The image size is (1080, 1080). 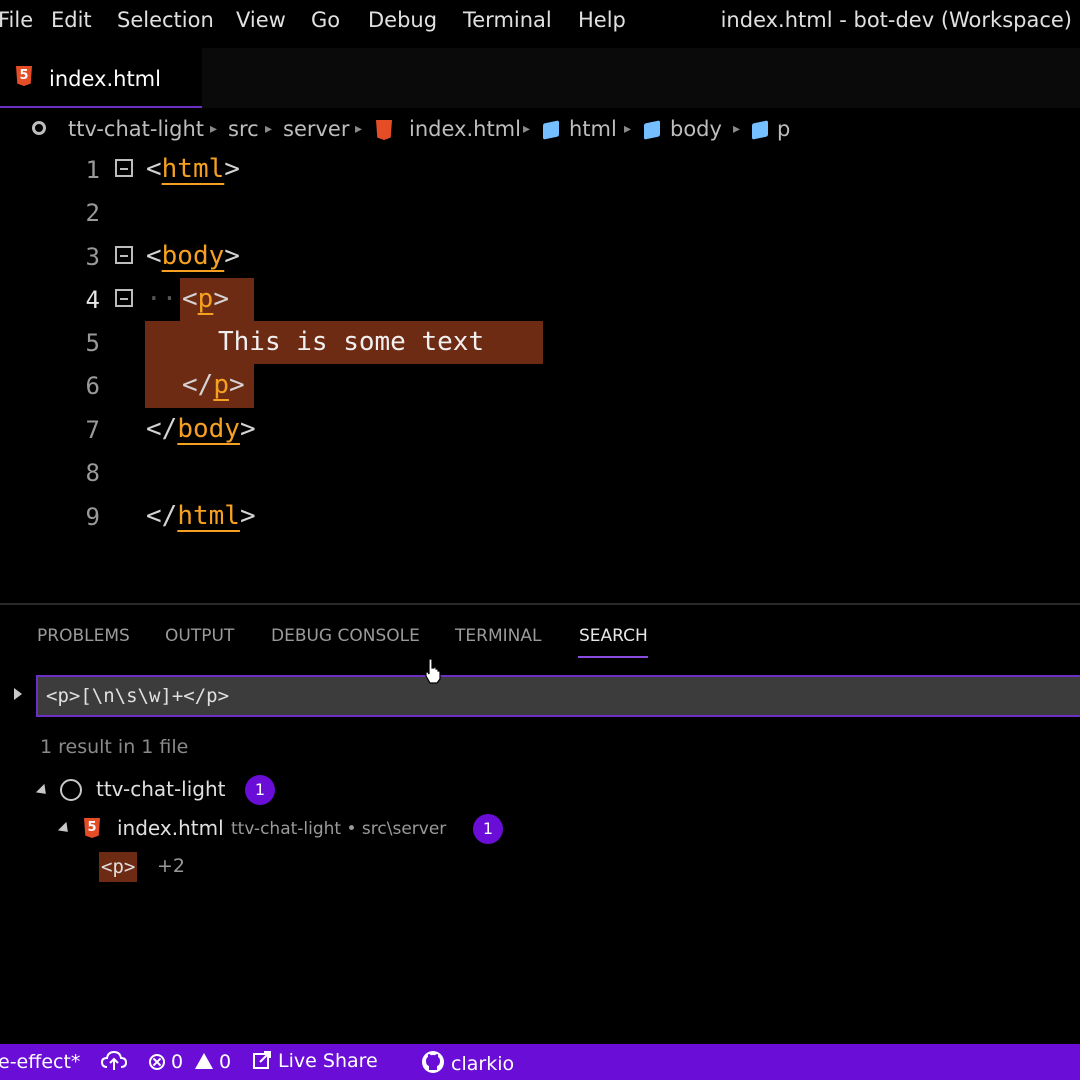 What do you see at coordinates (316, 129) in the screenshot?
I see `breadcrumb-item-server: server` at bounding box center [316, 129].